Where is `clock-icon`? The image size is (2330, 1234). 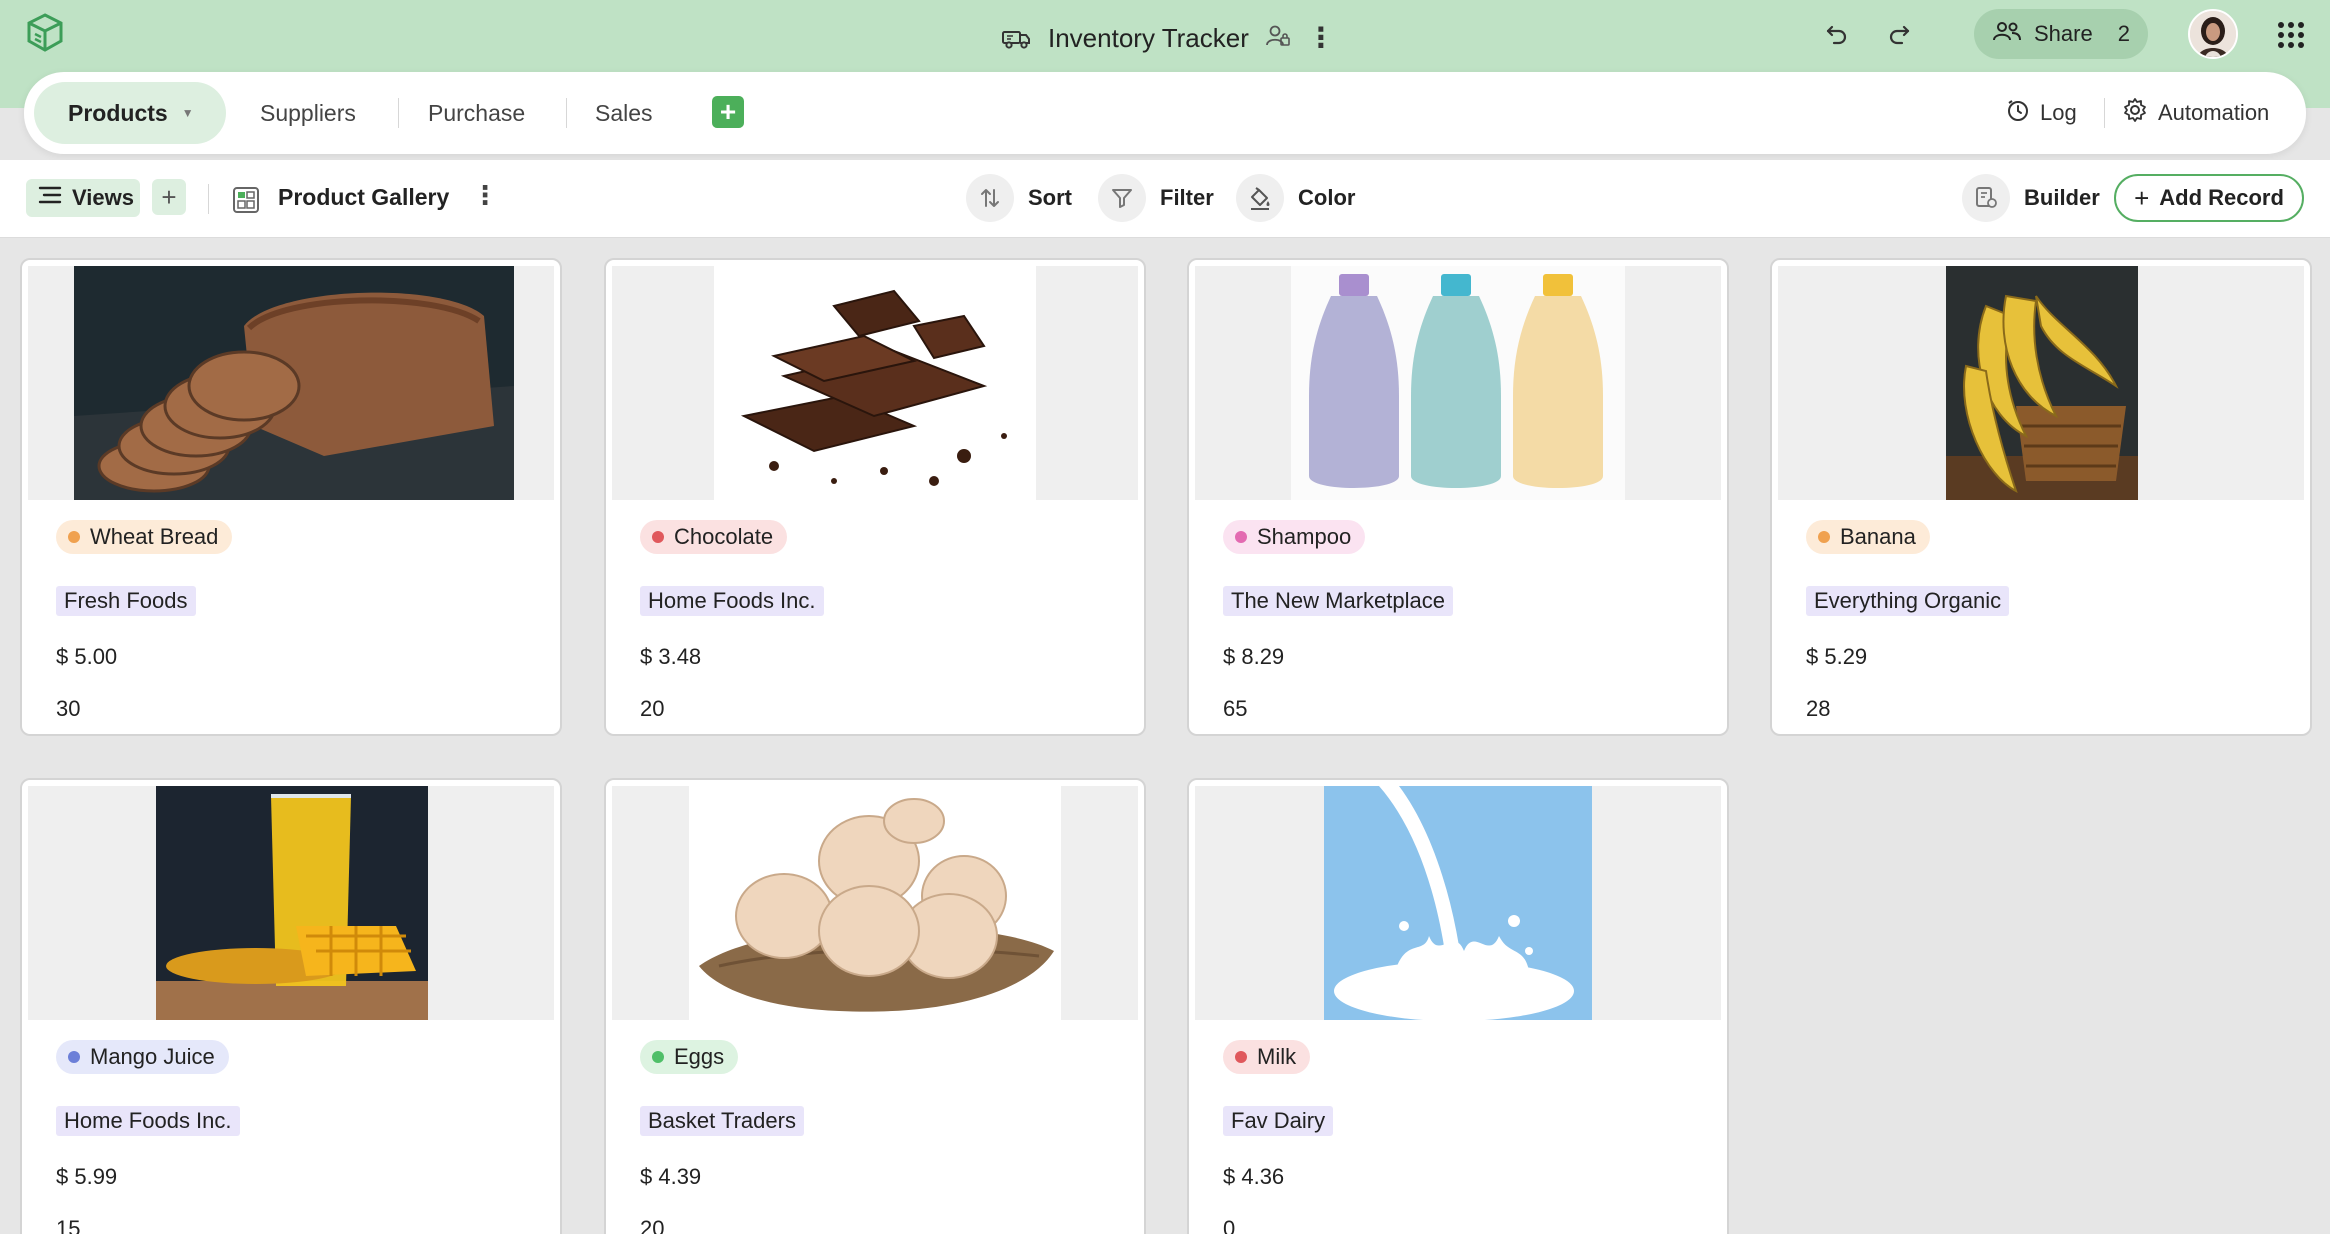 clock-icon is located at coordinates (2018, 113).